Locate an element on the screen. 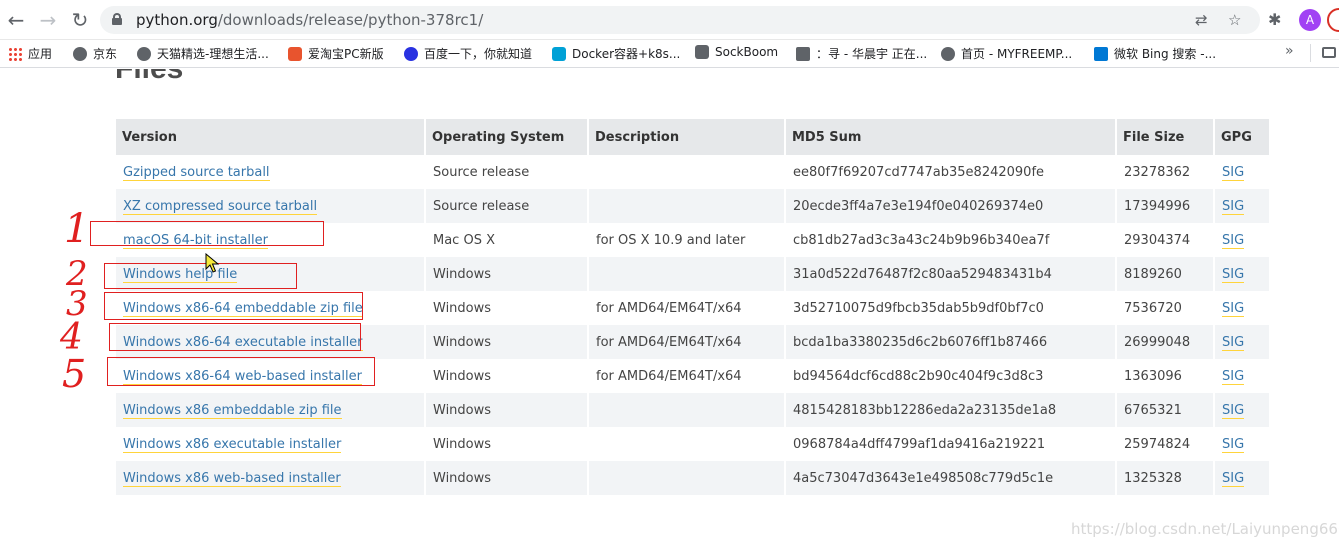 The image size is (1339, 547). bookmark-sockboom: SockBoom is located at coordinates (736, 52).